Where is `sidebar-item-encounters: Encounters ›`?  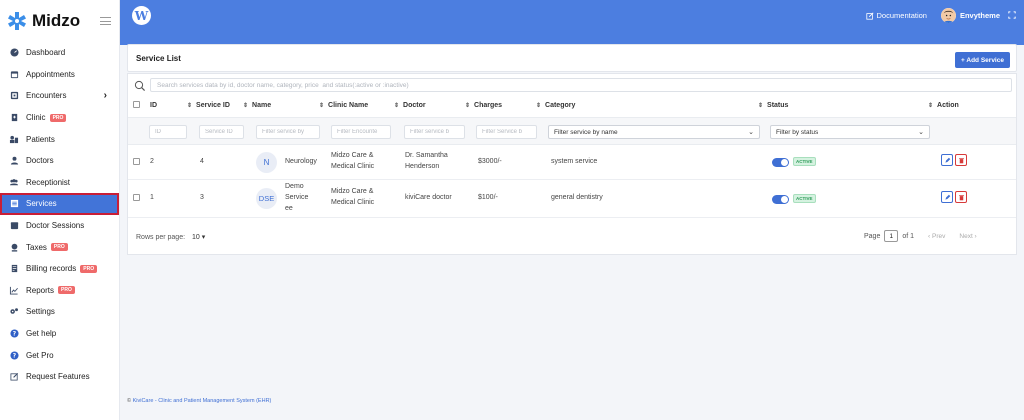 sidebar-item-encounters: Encounters › is located at coordinates (59, 96).